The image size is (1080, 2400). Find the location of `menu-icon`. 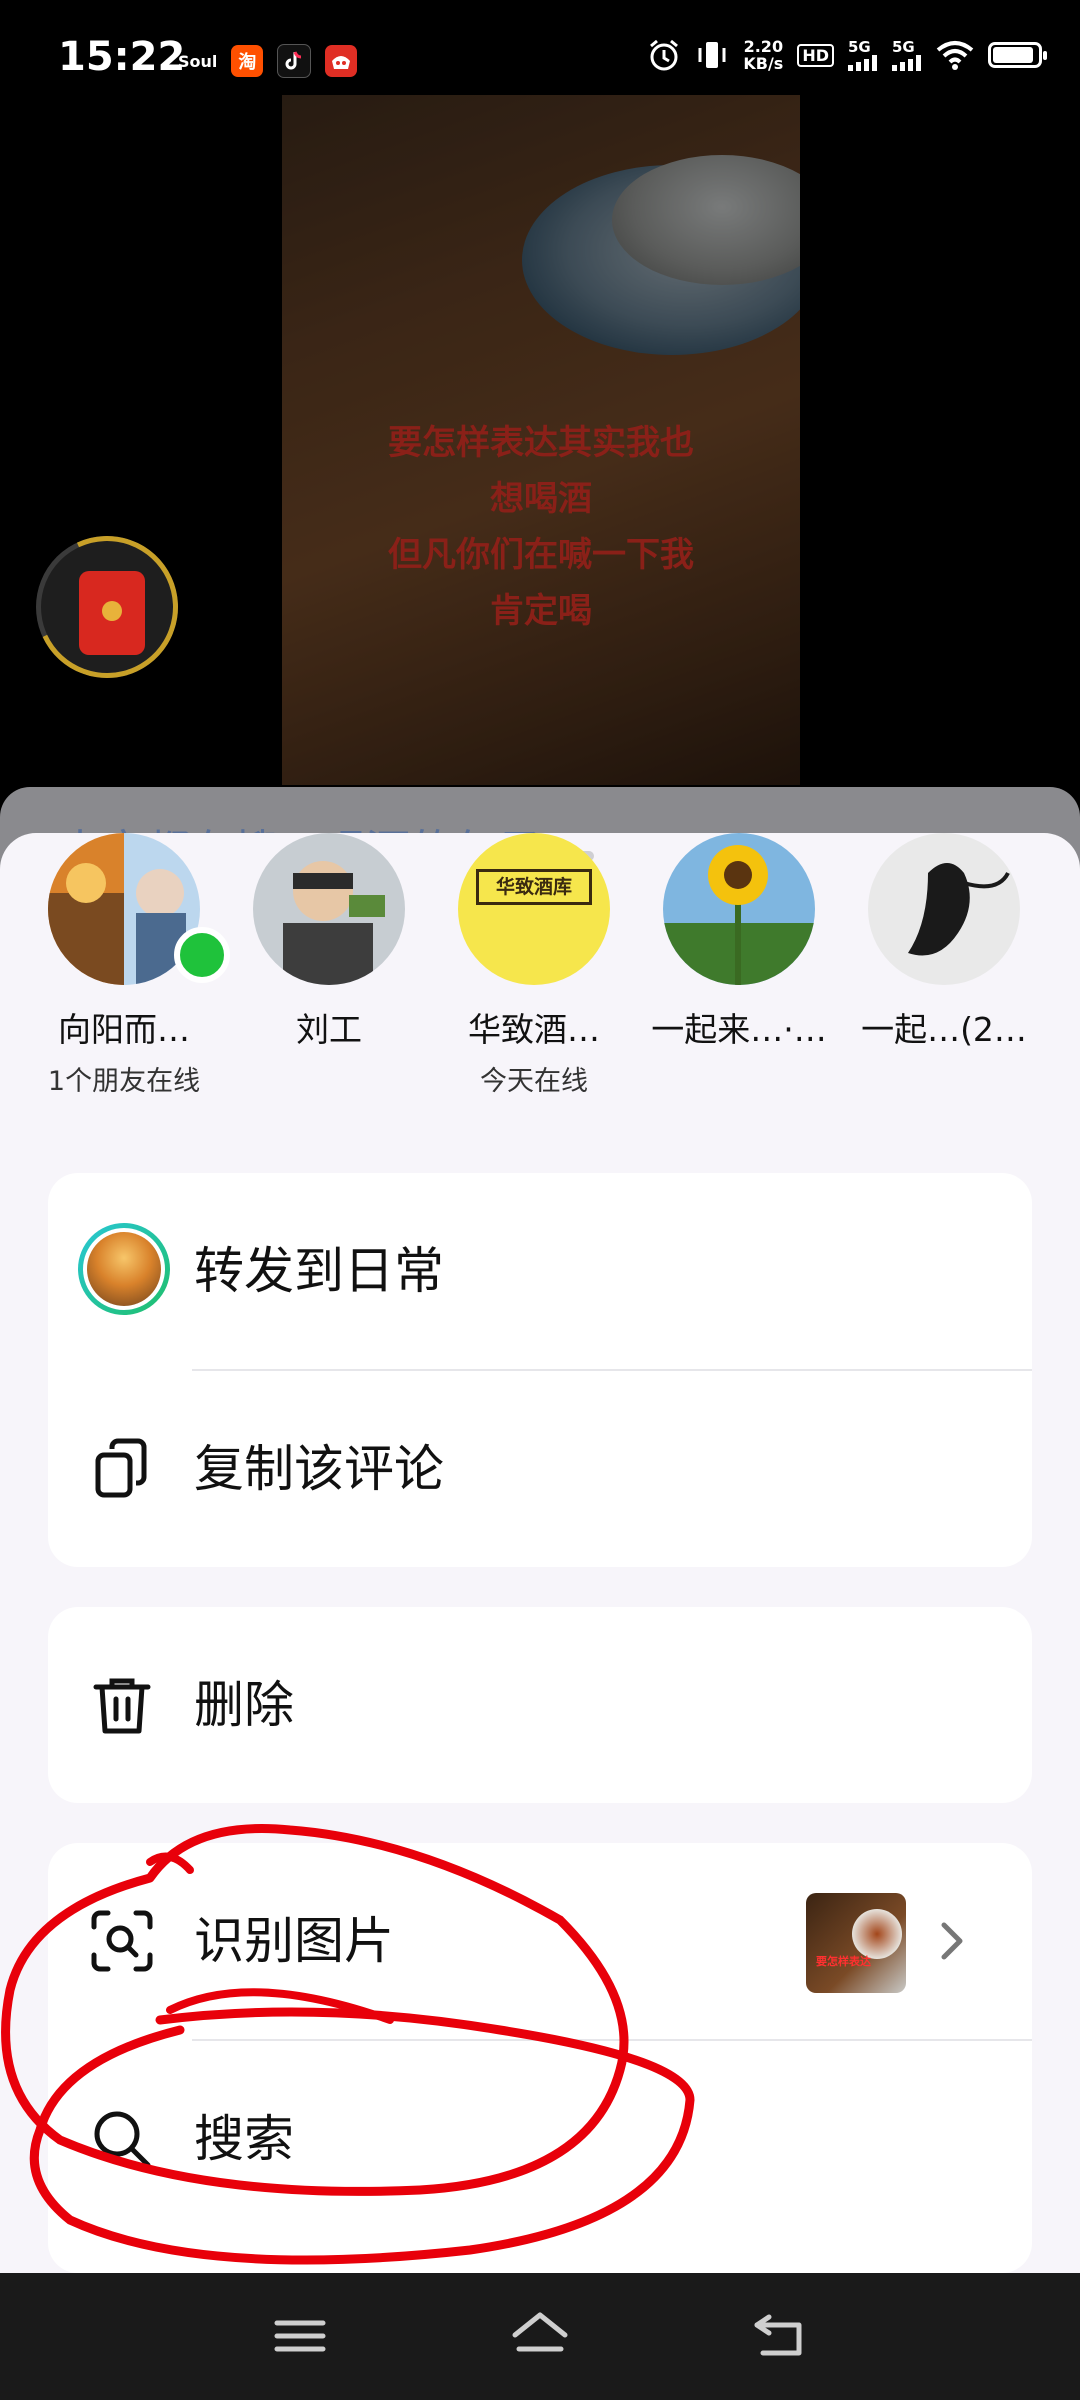

menu-icon is located at coordinates (300, 2336).